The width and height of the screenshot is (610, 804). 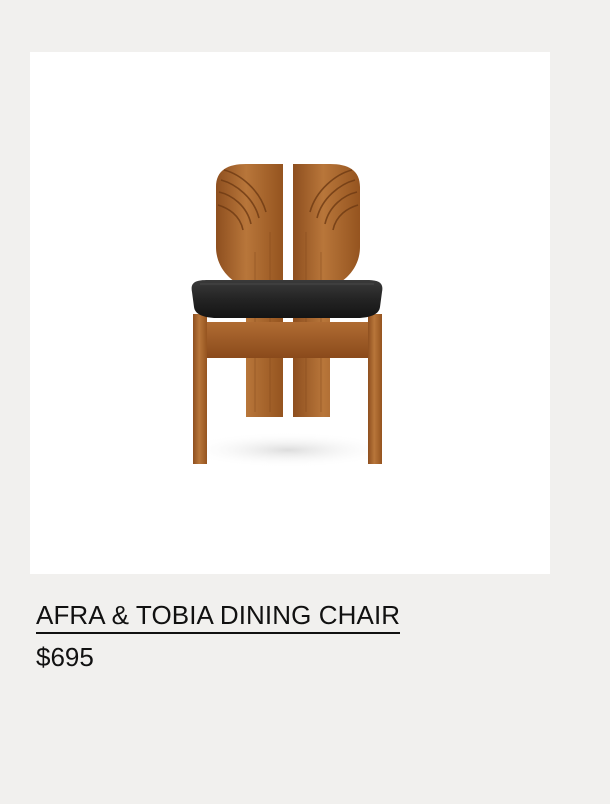 I want to click on product-price: $695, so click(x=65, y=657).